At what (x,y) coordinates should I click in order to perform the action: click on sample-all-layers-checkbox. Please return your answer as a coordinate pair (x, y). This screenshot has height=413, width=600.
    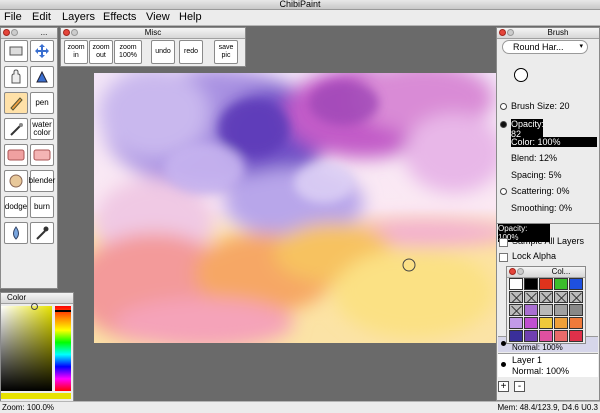
    Looking at the image, I should click on (503, 242).